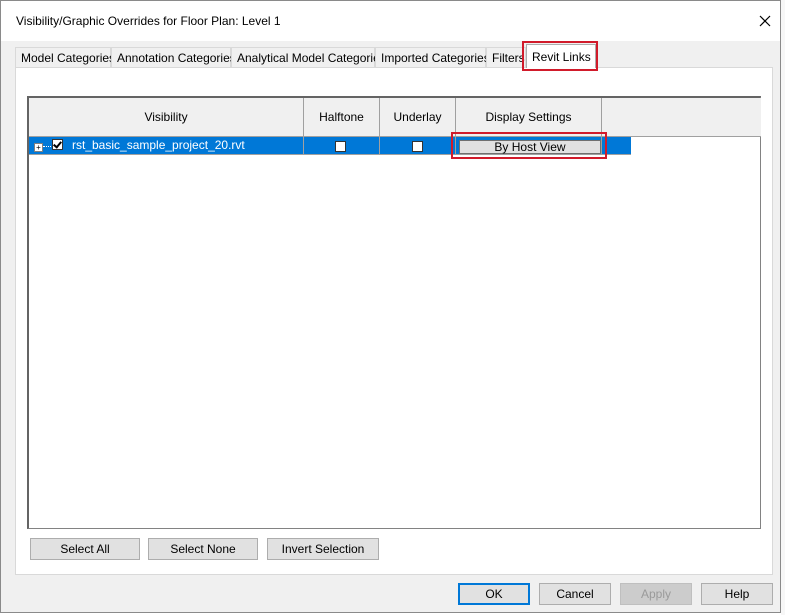 The height and width of the screenshot is (615, 785). I want to click on revit-links-tab-highlight, so click(560, 56).